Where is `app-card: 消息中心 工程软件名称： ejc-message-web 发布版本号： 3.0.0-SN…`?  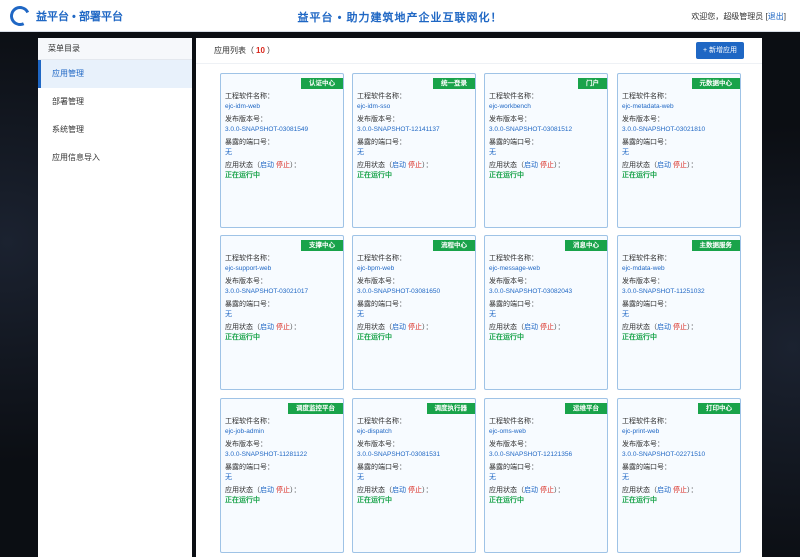 app-card: 消息中心 工程软件名称： ejc-message-web 发布版本号： 3.0.0-SN… is located at coordinates (546, 312).